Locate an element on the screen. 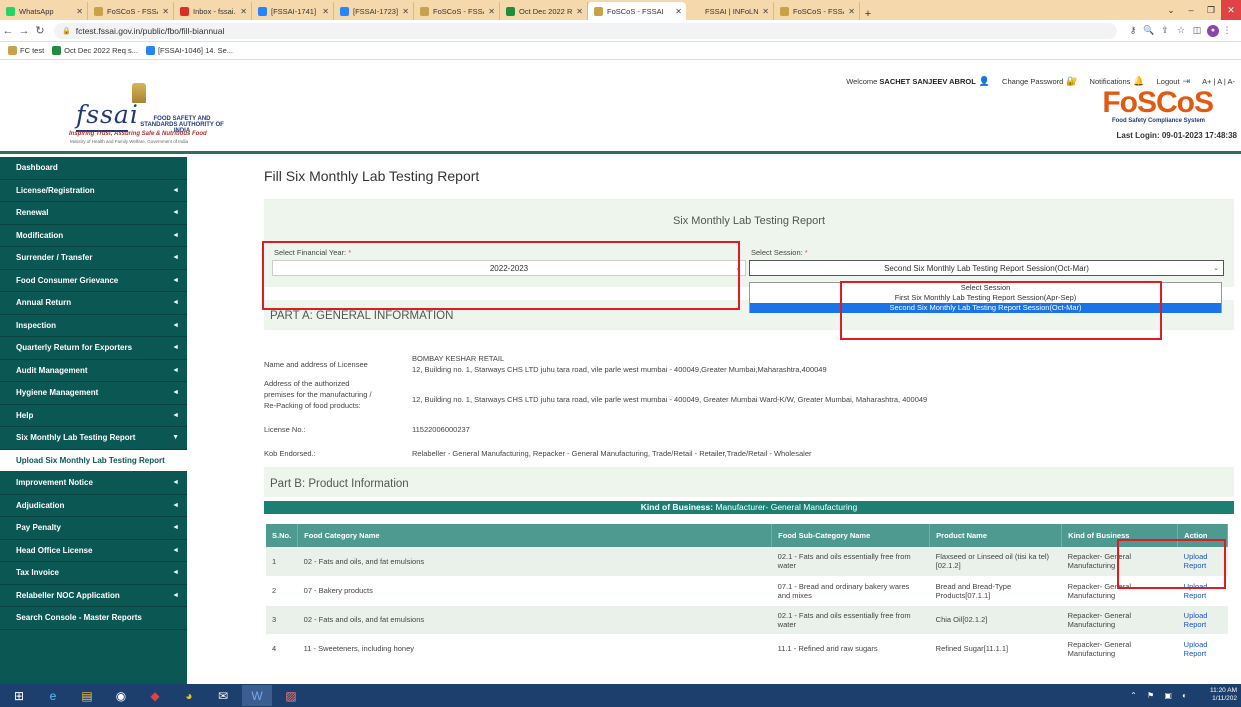 The image size is (1241, 707). menu-icon: ⋮ is located at coordinates (1227, 30).